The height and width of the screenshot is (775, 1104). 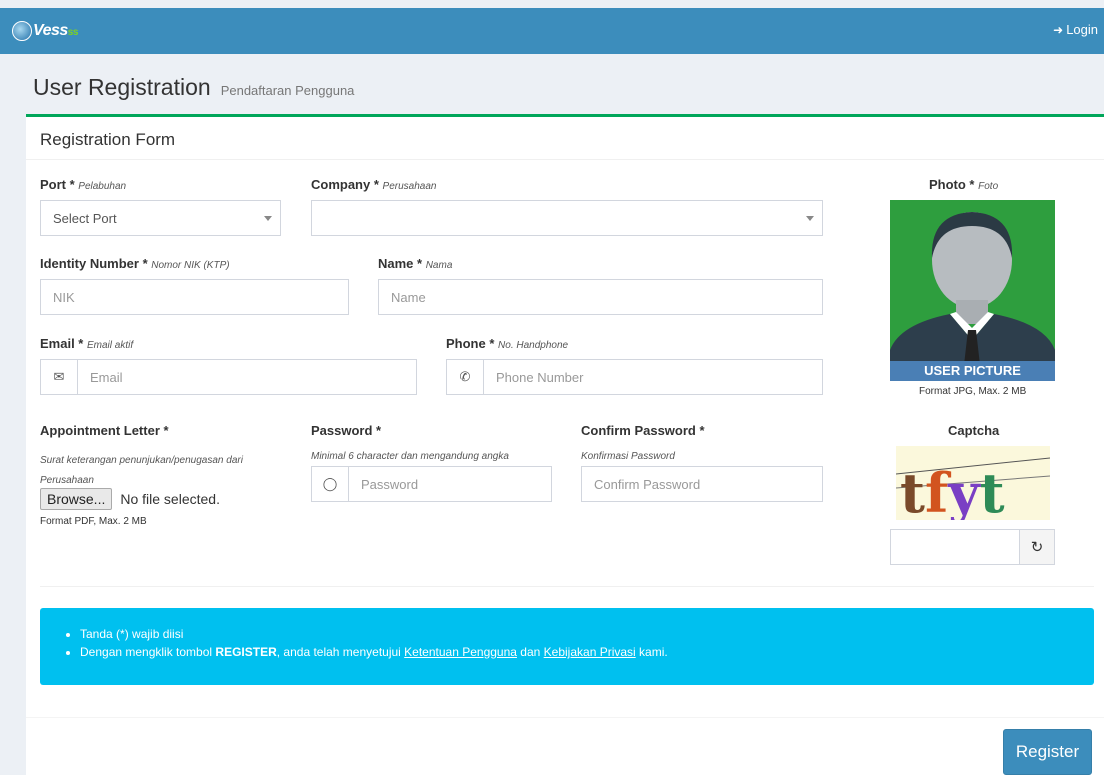 I want to click on name-input: Name, so click(x=600, y=297).